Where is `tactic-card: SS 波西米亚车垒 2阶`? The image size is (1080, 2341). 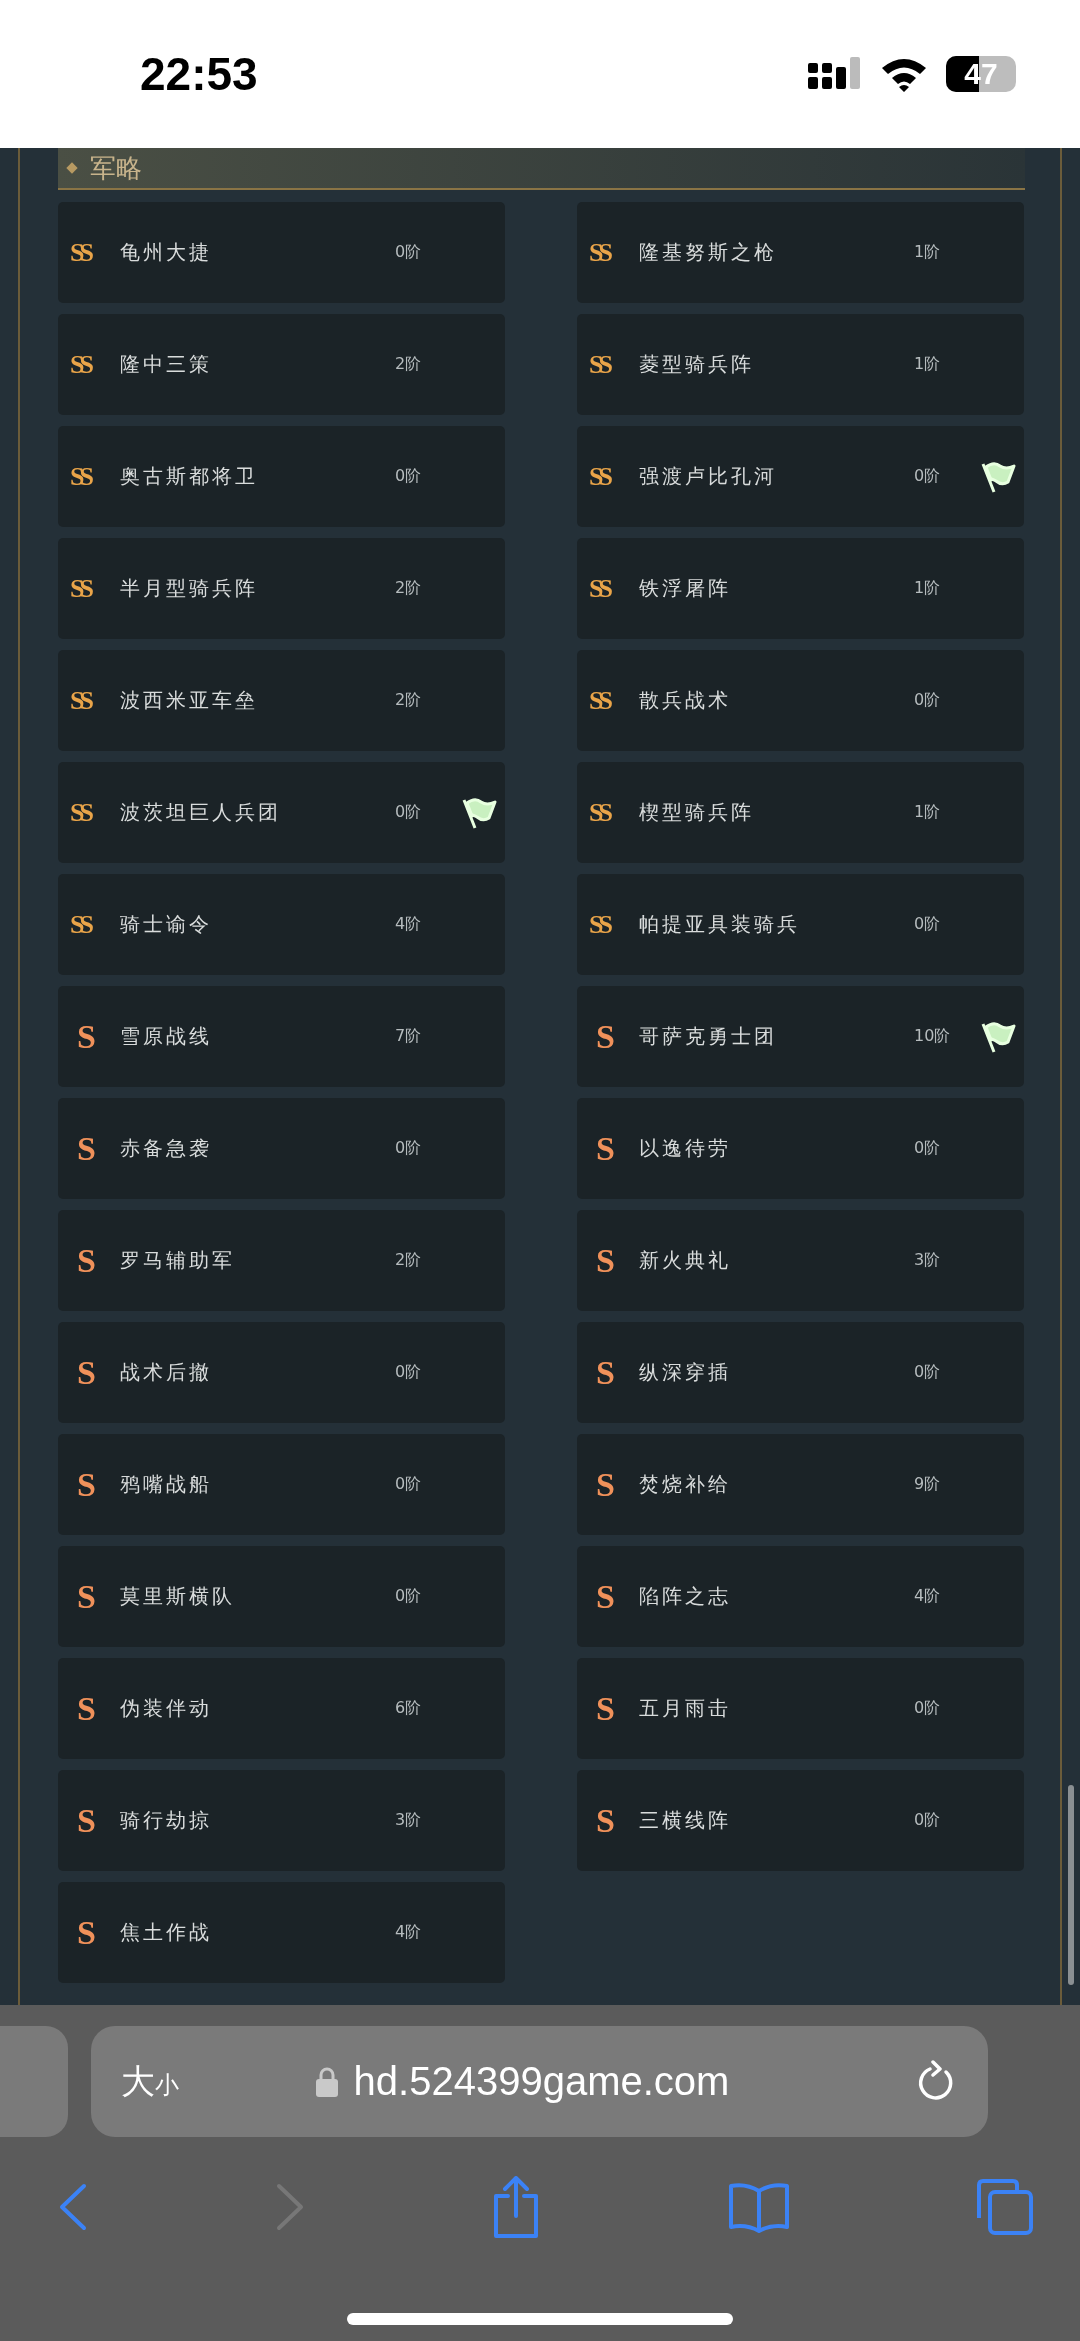
tactic-card: SS 波西米亚车垒 2阶 is located at coordinates (281, 700).